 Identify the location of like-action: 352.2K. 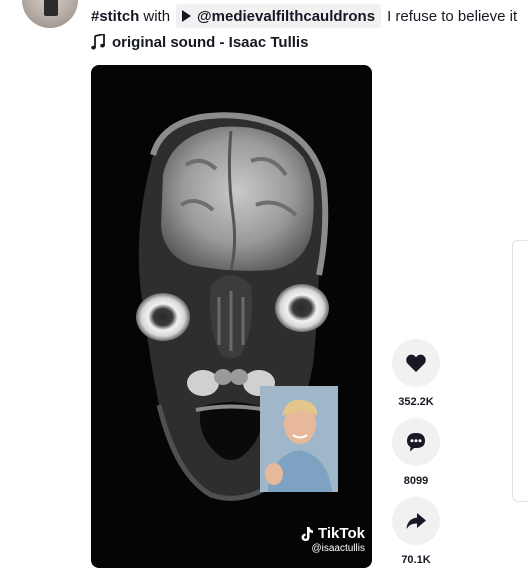
(416, 373).